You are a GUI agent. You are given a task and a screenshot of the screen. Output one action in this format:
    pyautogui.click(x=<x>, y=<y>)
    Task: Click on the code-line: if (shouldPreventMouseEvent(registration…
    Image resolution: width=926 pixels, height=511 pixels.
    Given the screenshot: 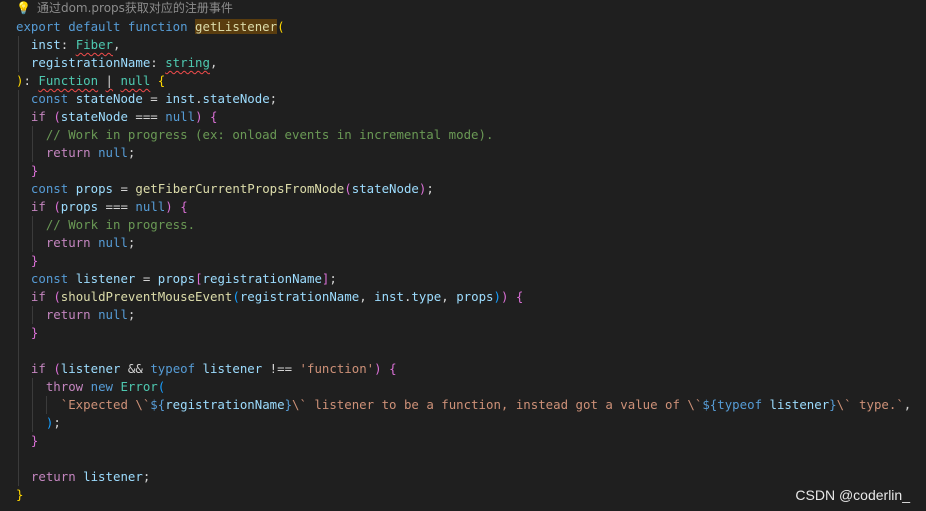 What is the action you would take?
    pyautogui.click(x=269, y=297)
    